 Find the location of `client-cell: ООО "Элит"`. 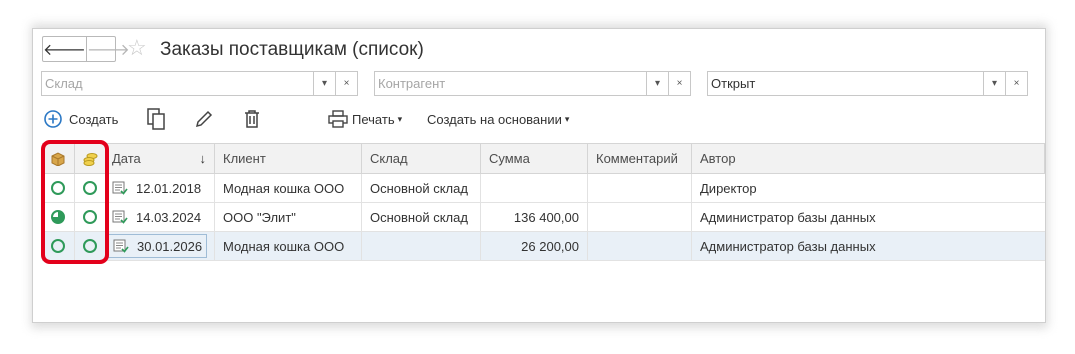

client-cell: ООО "Элит" is located at coordinates (288, 217).